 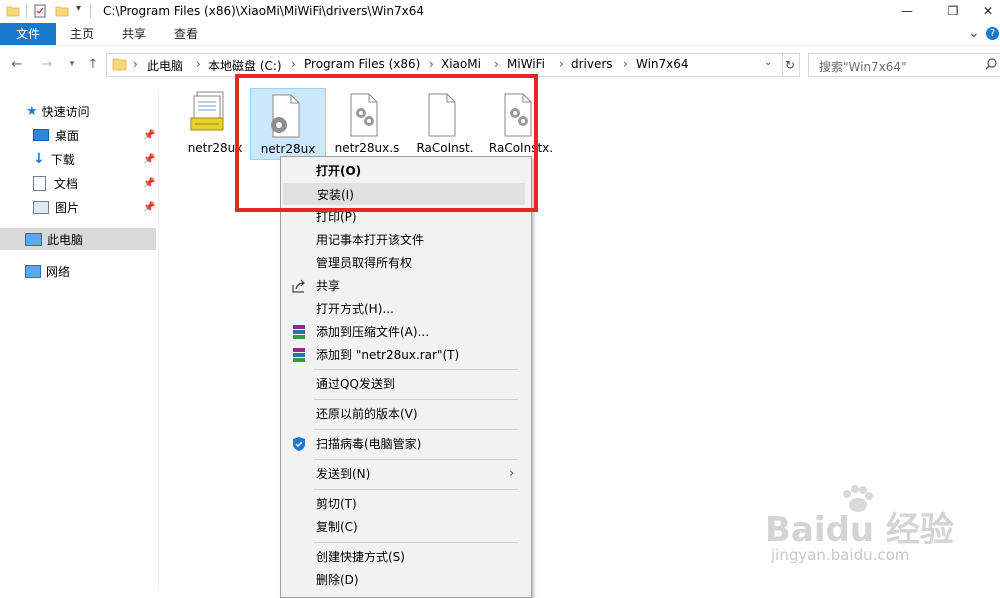 I want to click on breadcrumb-local-disk: 本地磁盘 (C:), so click(x=245, y=65).